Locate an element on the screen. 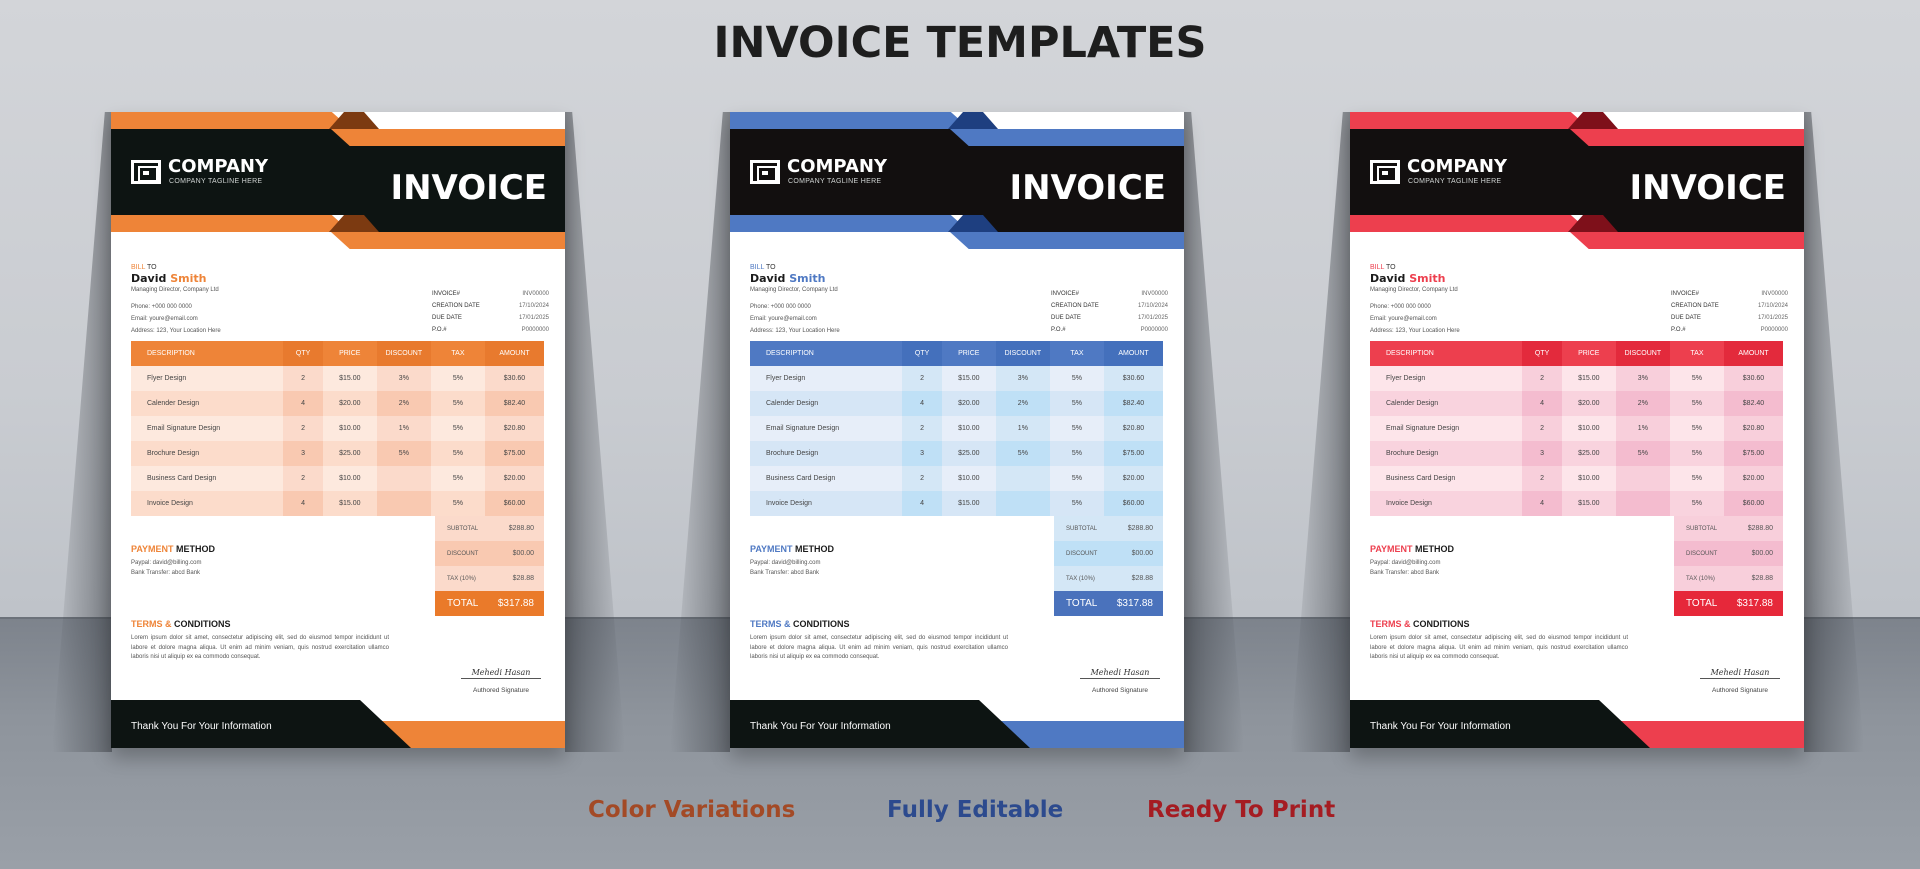 This screenshot has height=869, width=1920. column-header: AMOUNT is located at coordinates (1753, 353).